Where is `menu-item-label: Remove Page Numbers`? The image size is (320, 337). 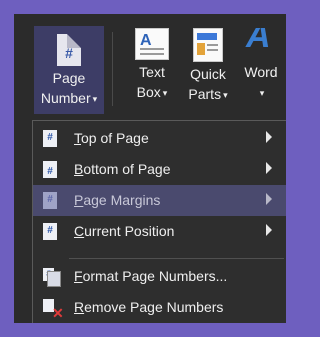
menu-item-label: Remove Page Numbers is located at coordinates (149, 307).